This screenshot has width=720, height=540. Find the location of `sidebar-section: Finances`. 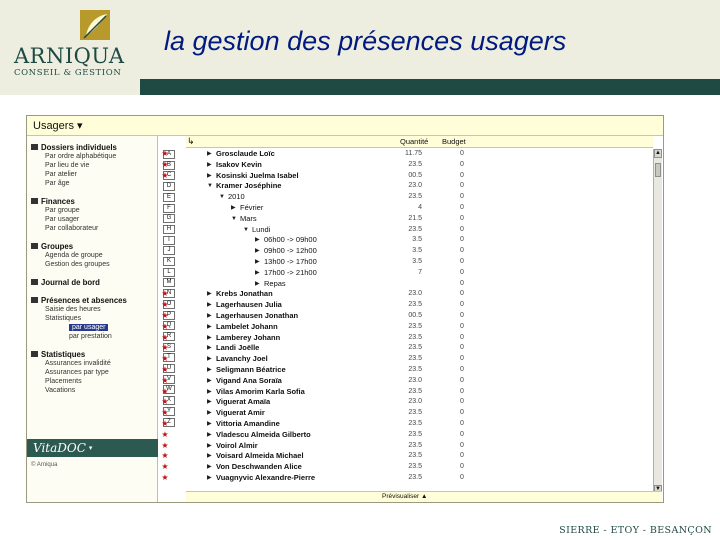

sidebar-section: Finances is located at coordinates (53, 201).